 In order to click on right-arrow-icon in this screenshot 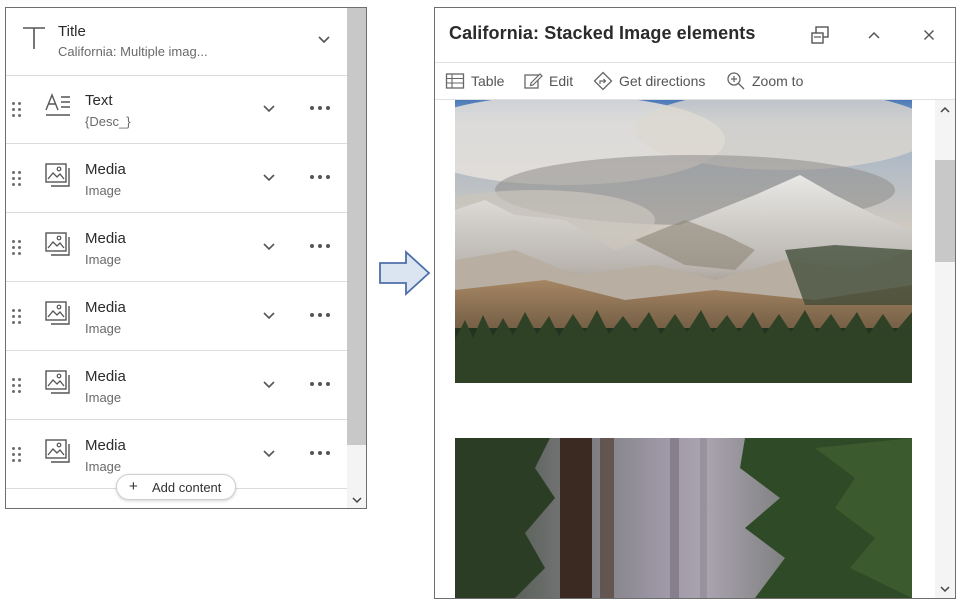, I will do `click(405, 273)`.